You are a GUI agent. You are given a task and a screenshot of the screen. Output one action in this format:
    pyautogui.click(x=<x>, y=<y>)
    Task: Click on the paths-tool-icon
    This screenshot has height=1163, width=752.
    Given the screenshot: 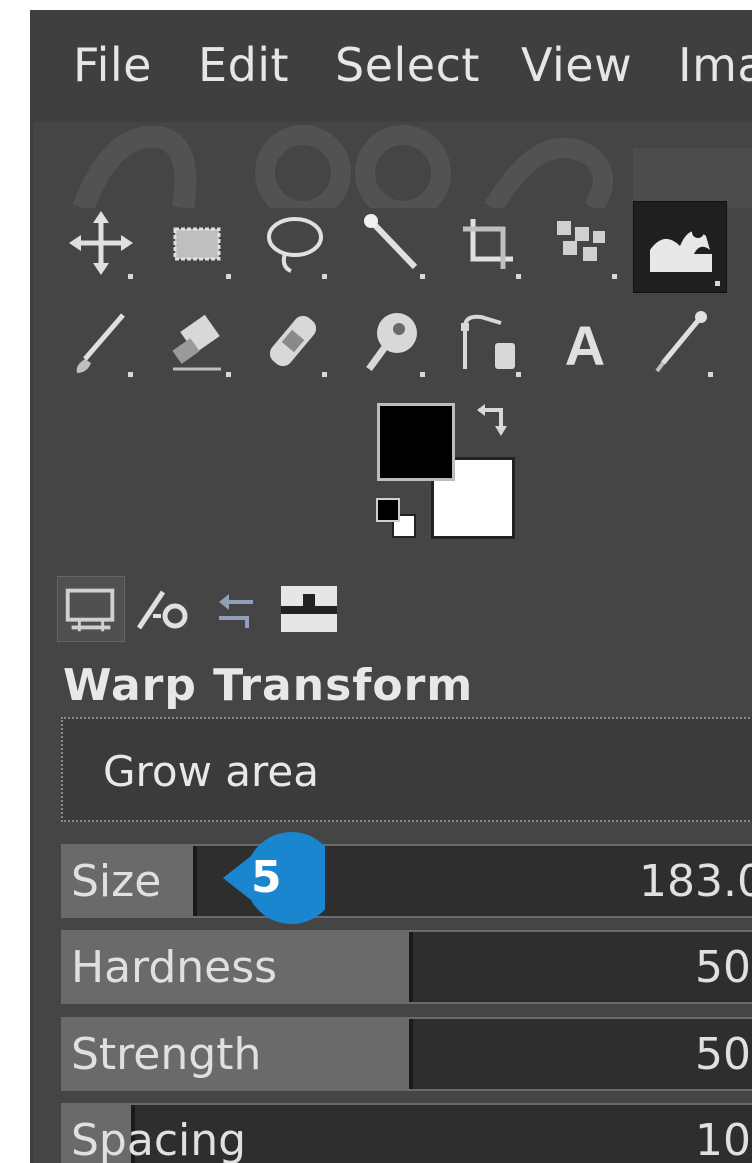 What is the action you would take?
    pyautogui.click(x=489, y=343)
    